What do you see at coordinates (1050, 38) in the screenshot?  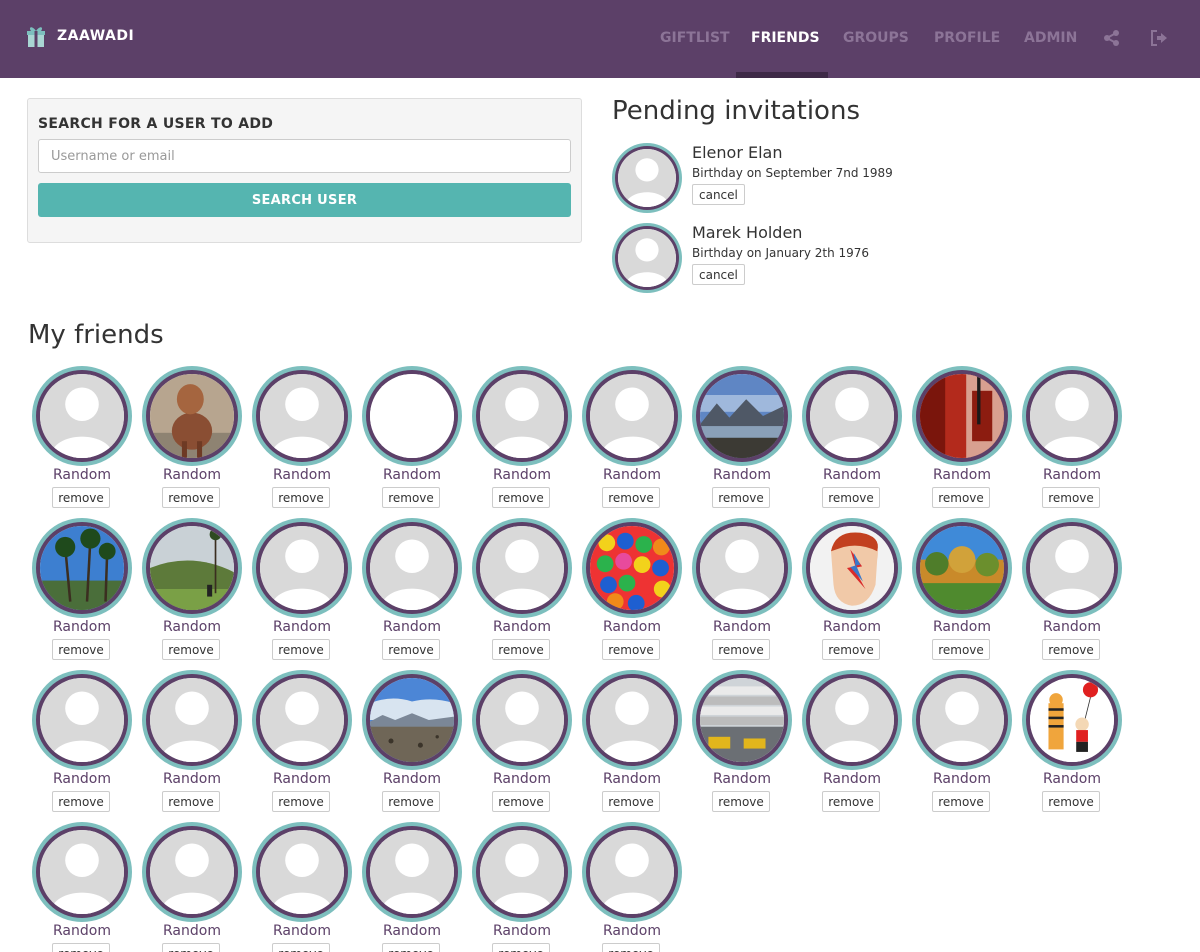 I see `nav-admin: ADMIN` at bounding box center [1050, 38].